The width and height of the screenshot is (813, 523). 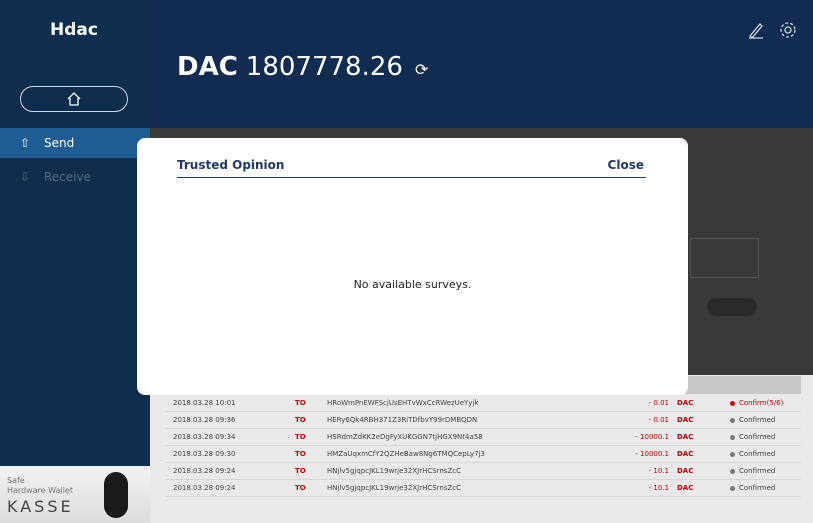 I want to click on tx-status-label: Confirm(5/6), so click(x=761, y=403).